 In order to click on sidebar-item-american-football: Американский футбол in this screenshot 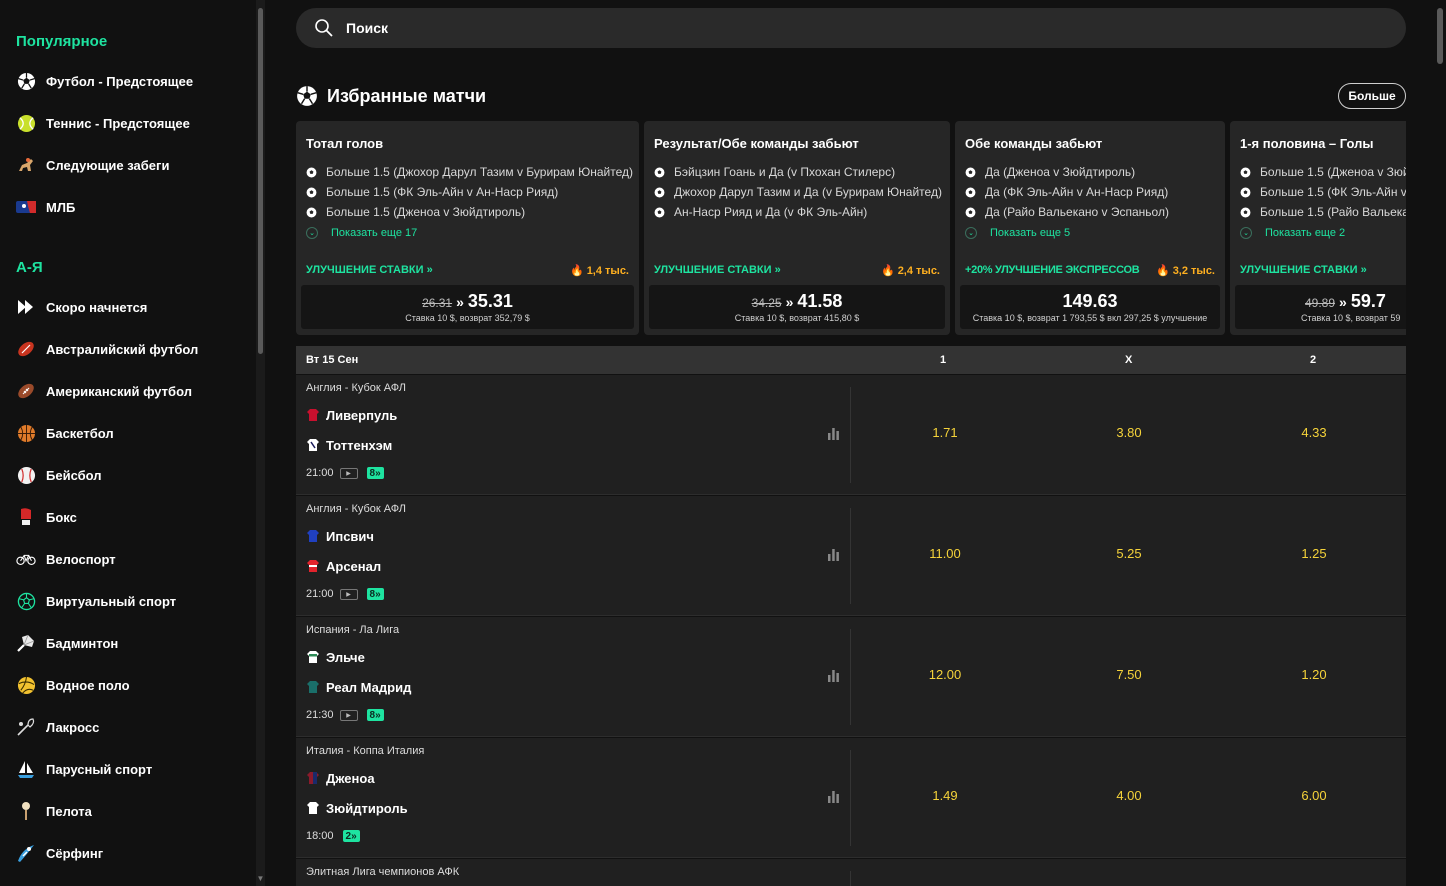, I will do `click(104, 391)`.